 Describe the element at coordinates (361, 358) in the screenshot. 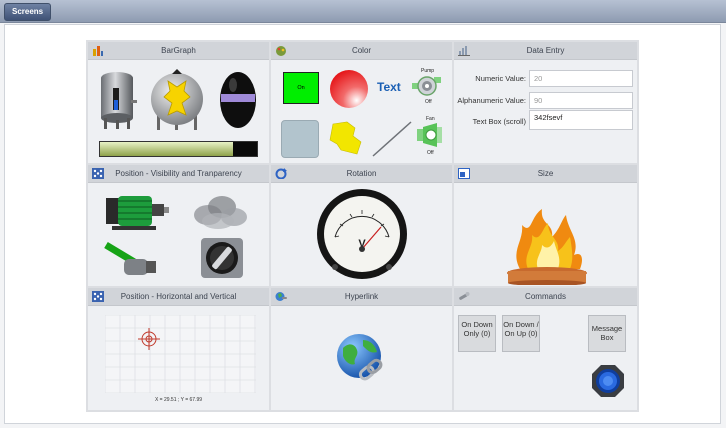

I see `hyperlink-globe-icon` at that location.